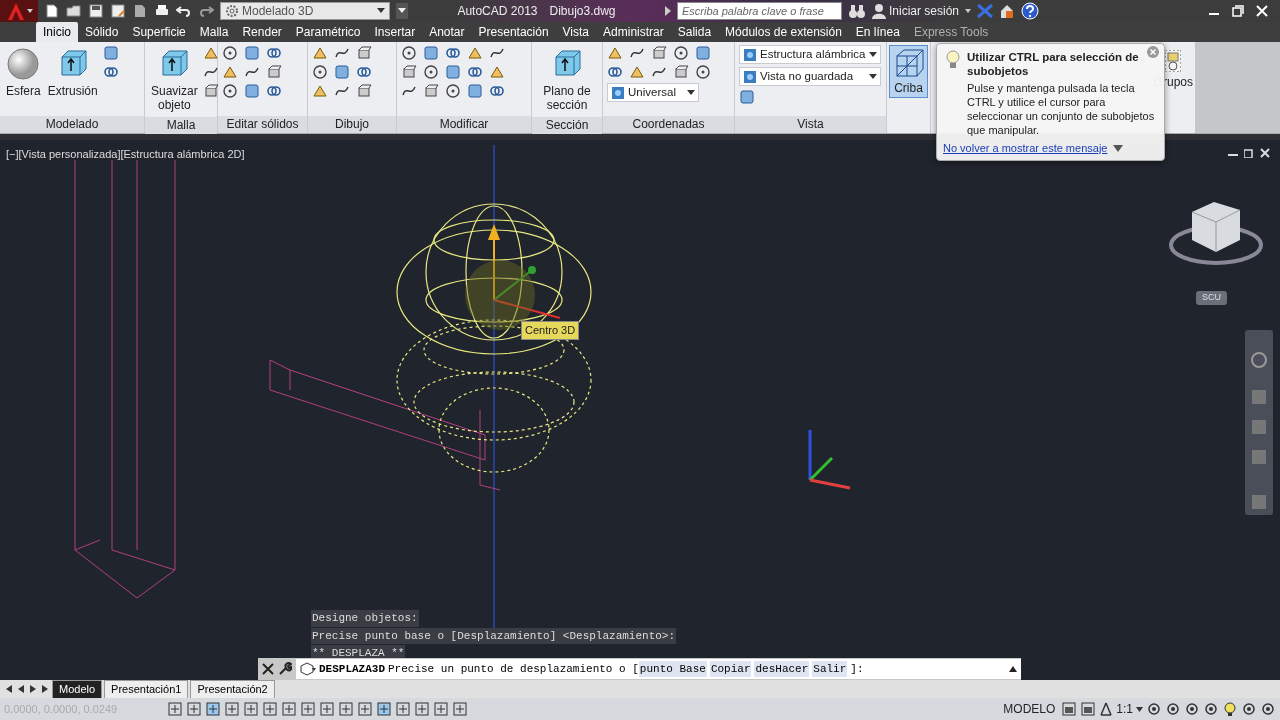 This screenshot has width=1280, height=720. I want to click on workspace-name: Modelado 3D, so click(278, 11).